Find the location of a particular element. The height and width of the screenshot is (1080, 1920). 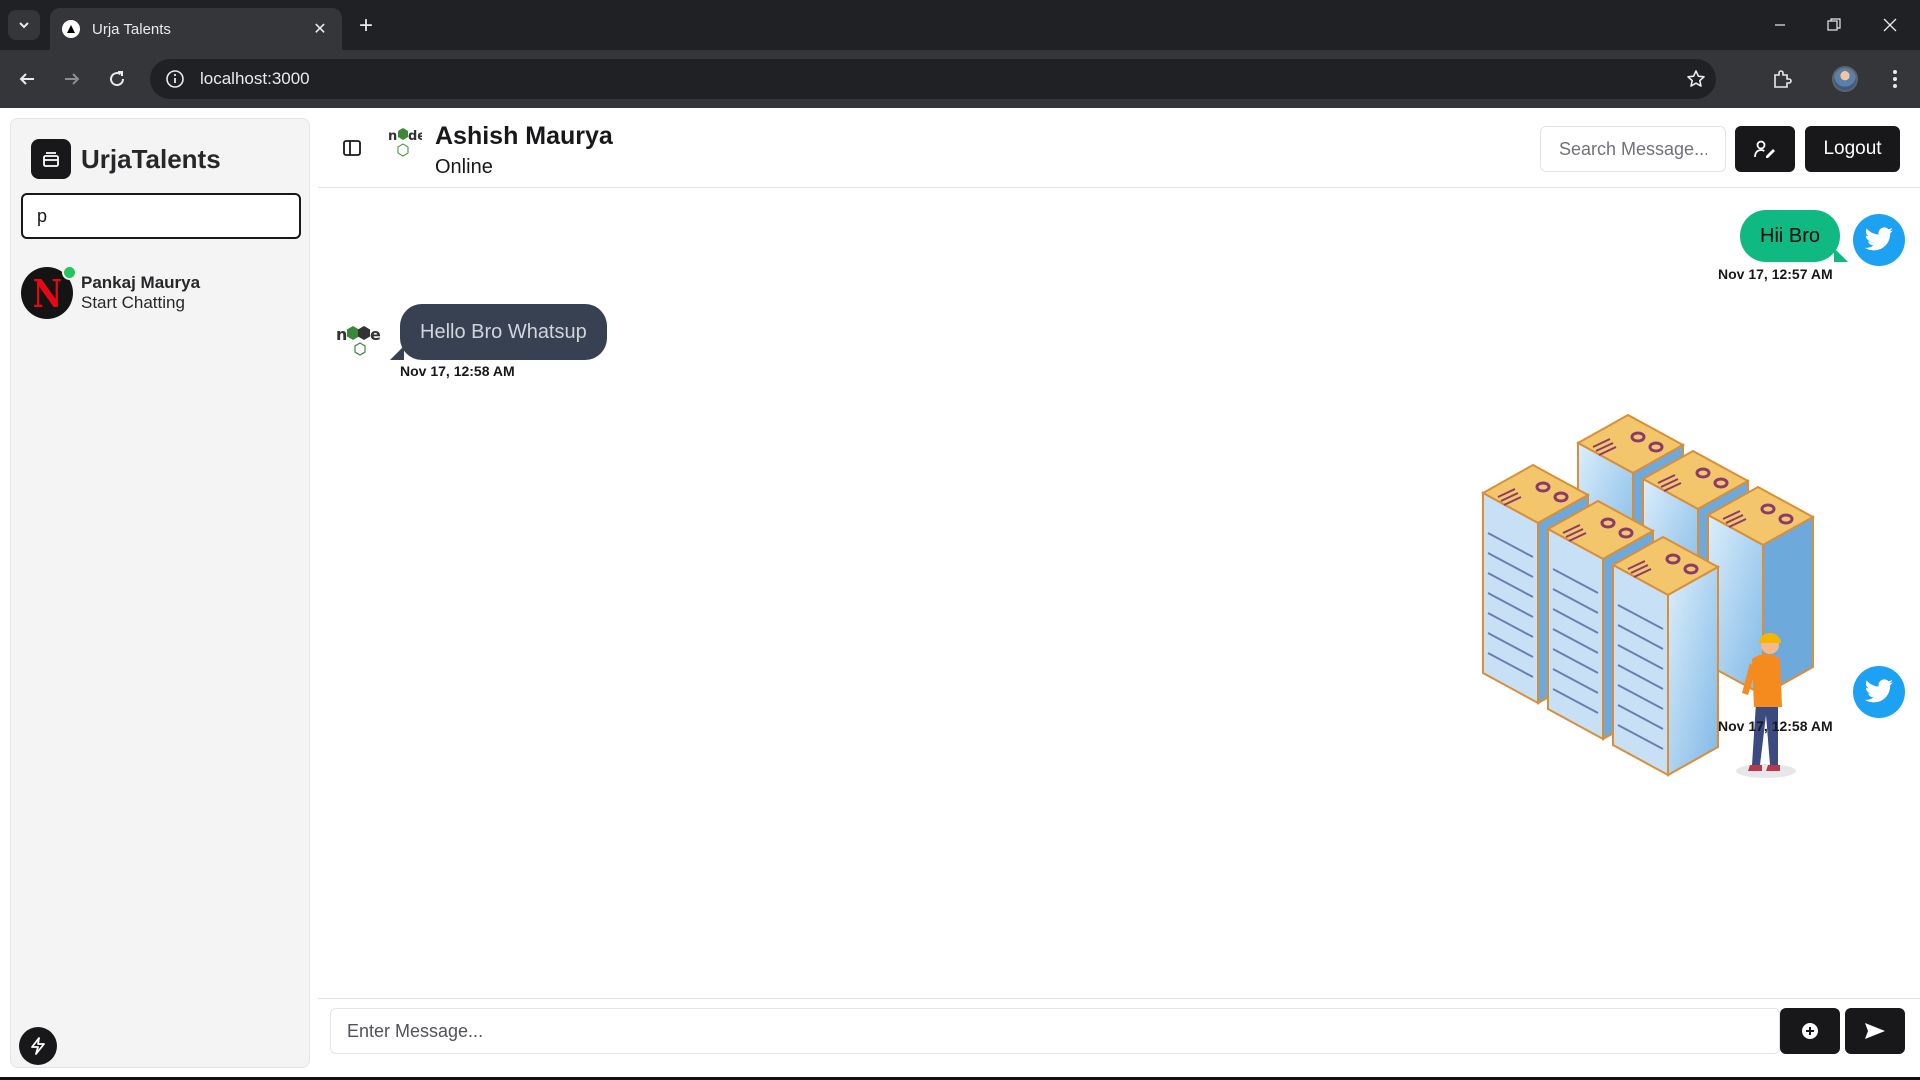

brand: UrjaTalents is located at coordinates (126, 159).